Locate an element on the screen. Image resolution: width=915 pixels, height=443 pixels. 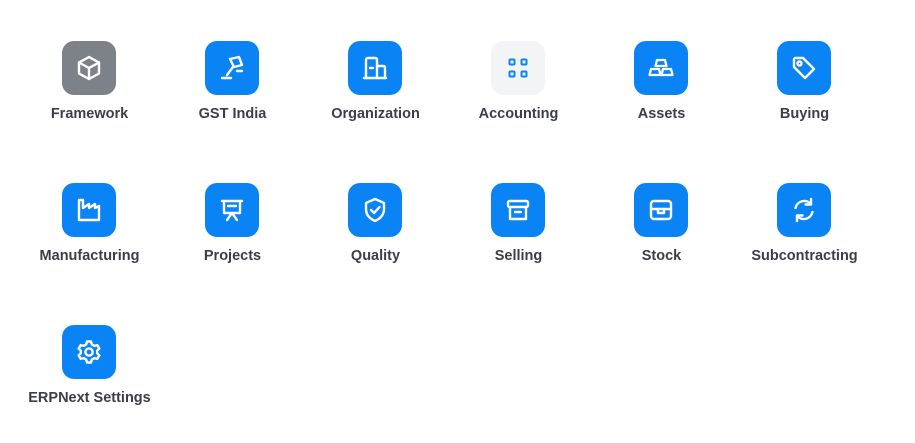
app-tile-selling: Selling is located at coordinates (518, 238).